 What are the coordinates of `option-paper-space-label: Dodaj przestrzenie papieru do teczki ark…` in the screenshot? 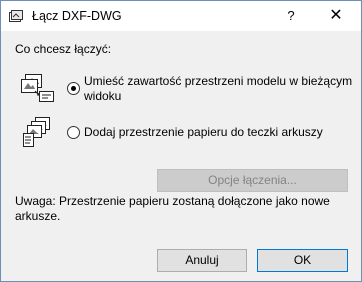 It's located at (203, 132).